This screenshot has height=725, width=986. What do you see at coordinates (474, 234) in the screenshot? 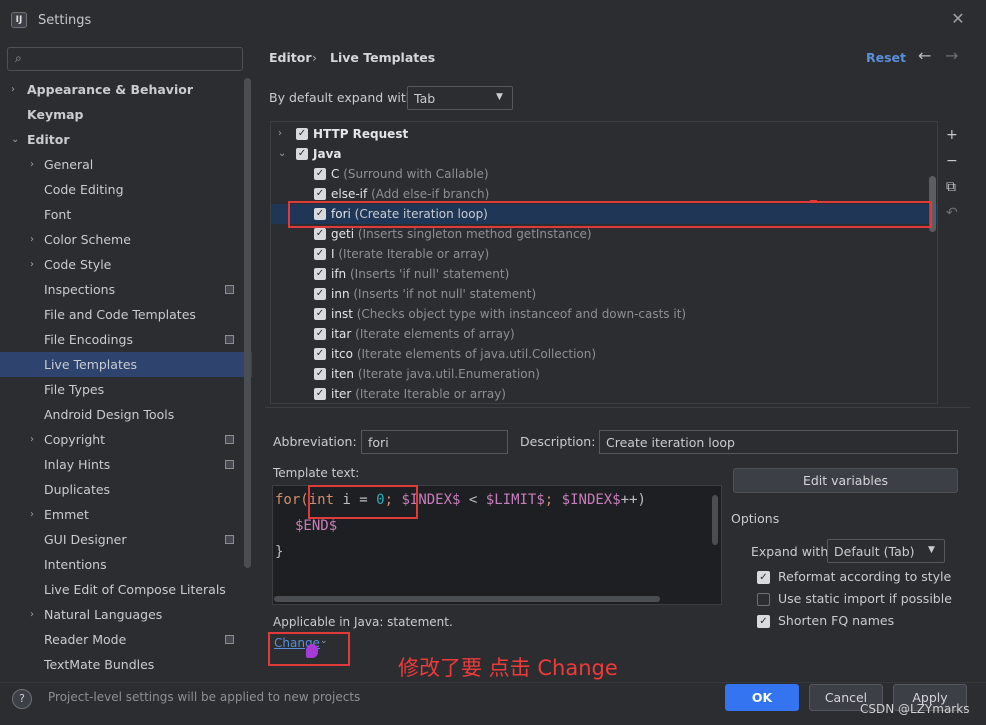
I see `template-description: (Inserts singleton method getInstance)` at bounding box center [474, 234].